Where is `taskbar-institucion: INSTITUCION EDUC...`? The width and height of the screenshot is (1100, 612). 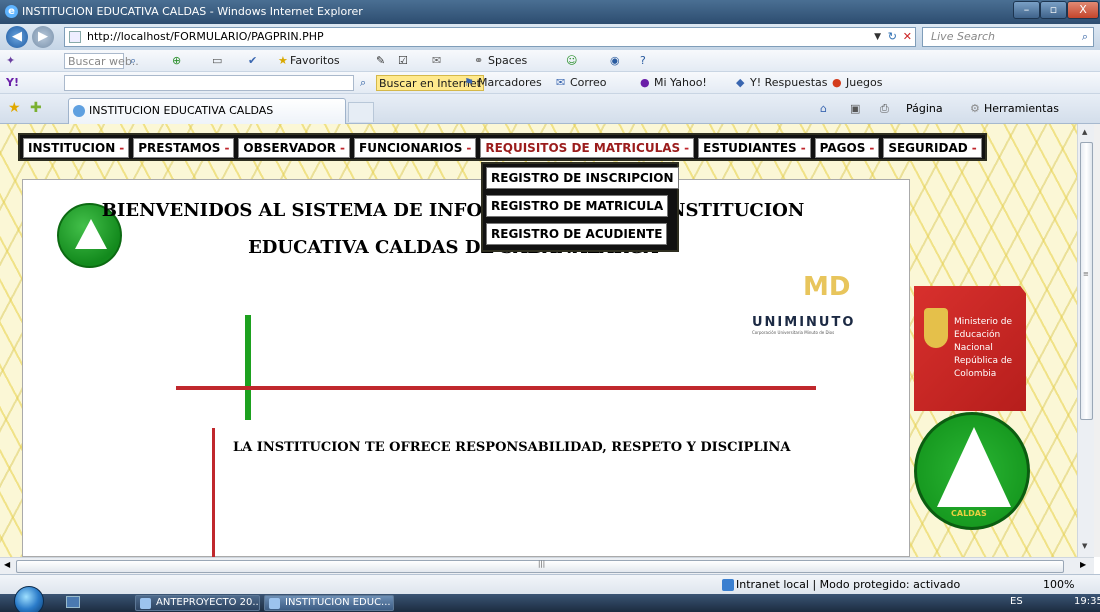
taskbar-institucion: INSTITUCION EDUC... is located at coordinates (329, 603).